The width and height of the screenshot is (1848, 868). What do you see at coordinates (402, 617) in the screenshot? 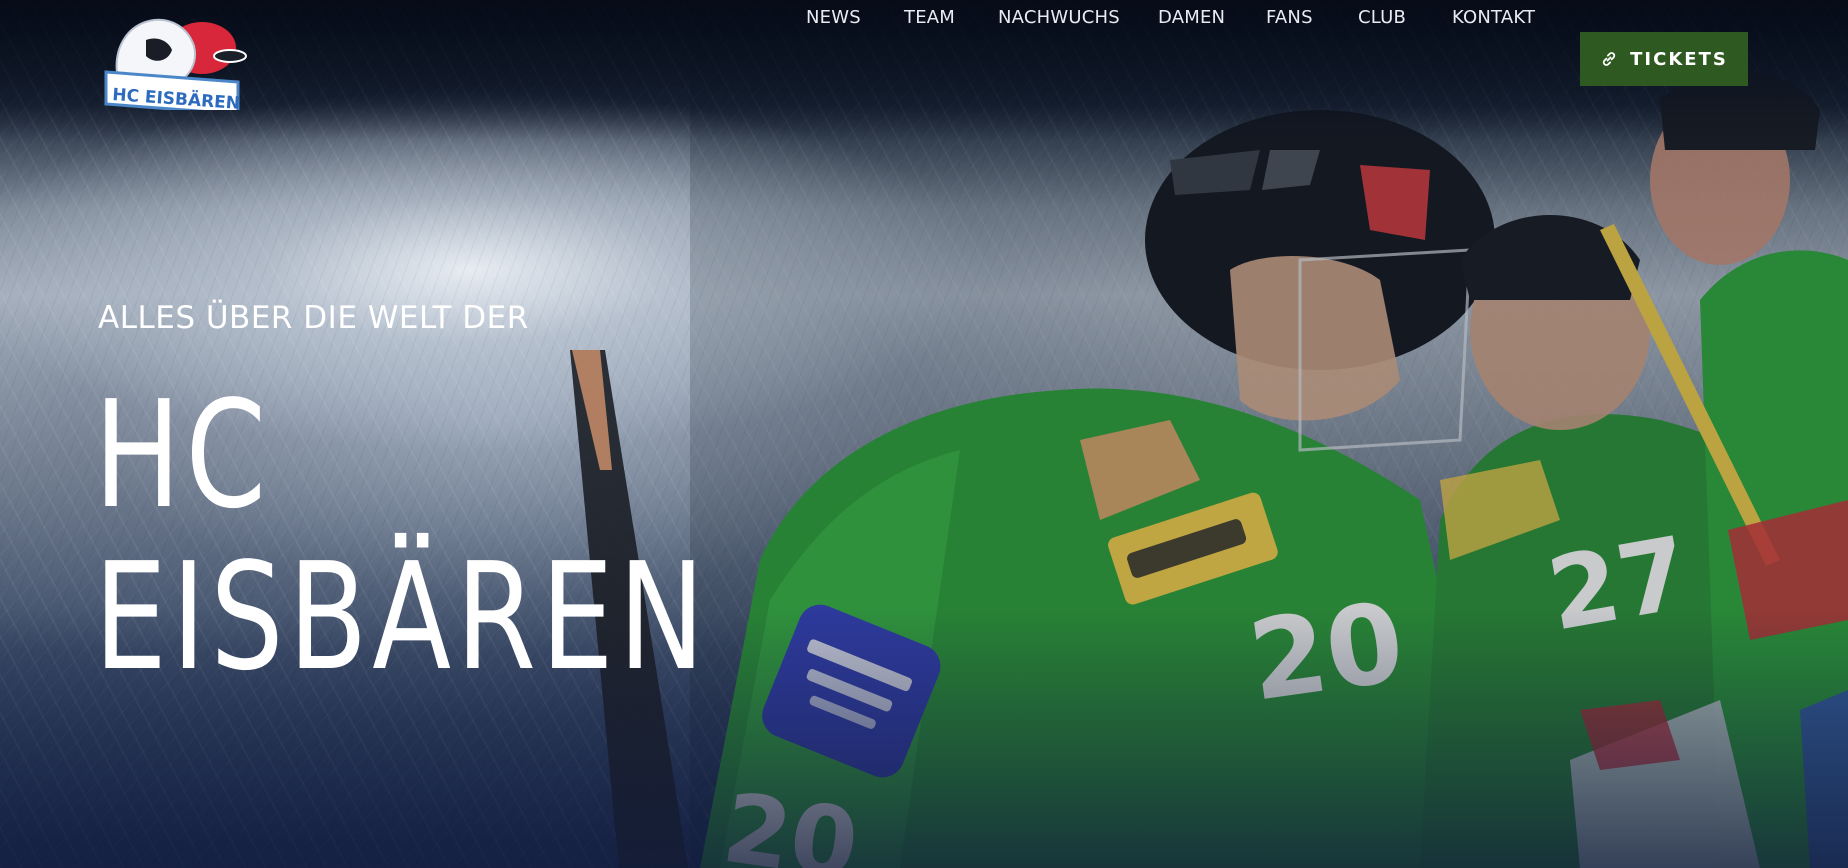
I see `hero-title-line-2: EISBÄREN` at bounding box center [402, 617].